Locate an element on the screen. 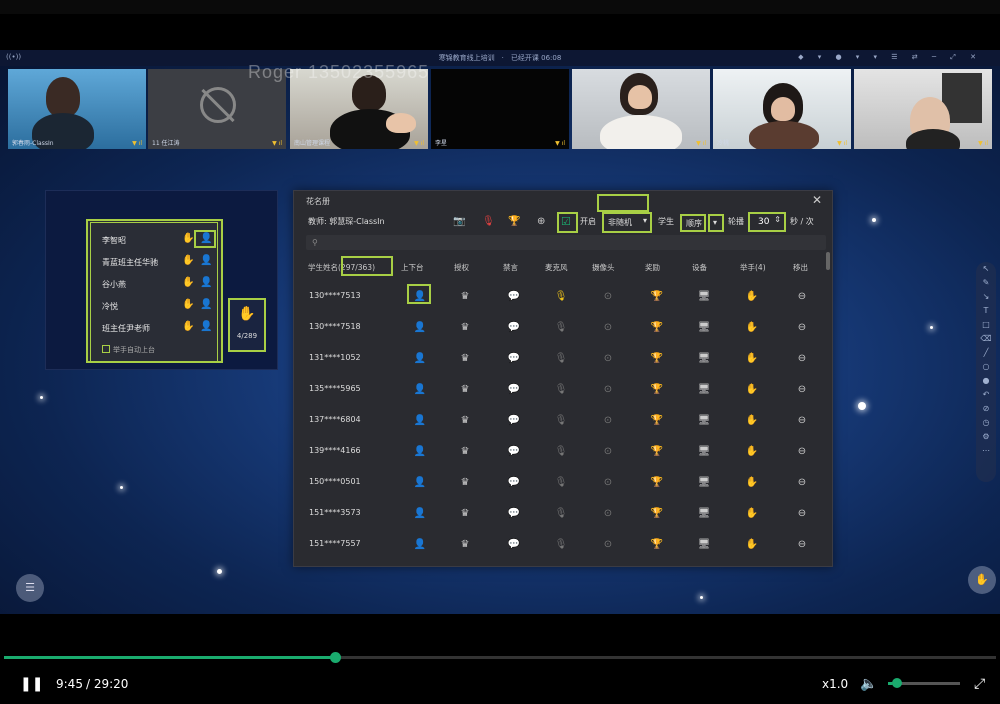 This screenshot has height=704, width=1000. order-select: 顺序 is located at coordinates (693, 223).